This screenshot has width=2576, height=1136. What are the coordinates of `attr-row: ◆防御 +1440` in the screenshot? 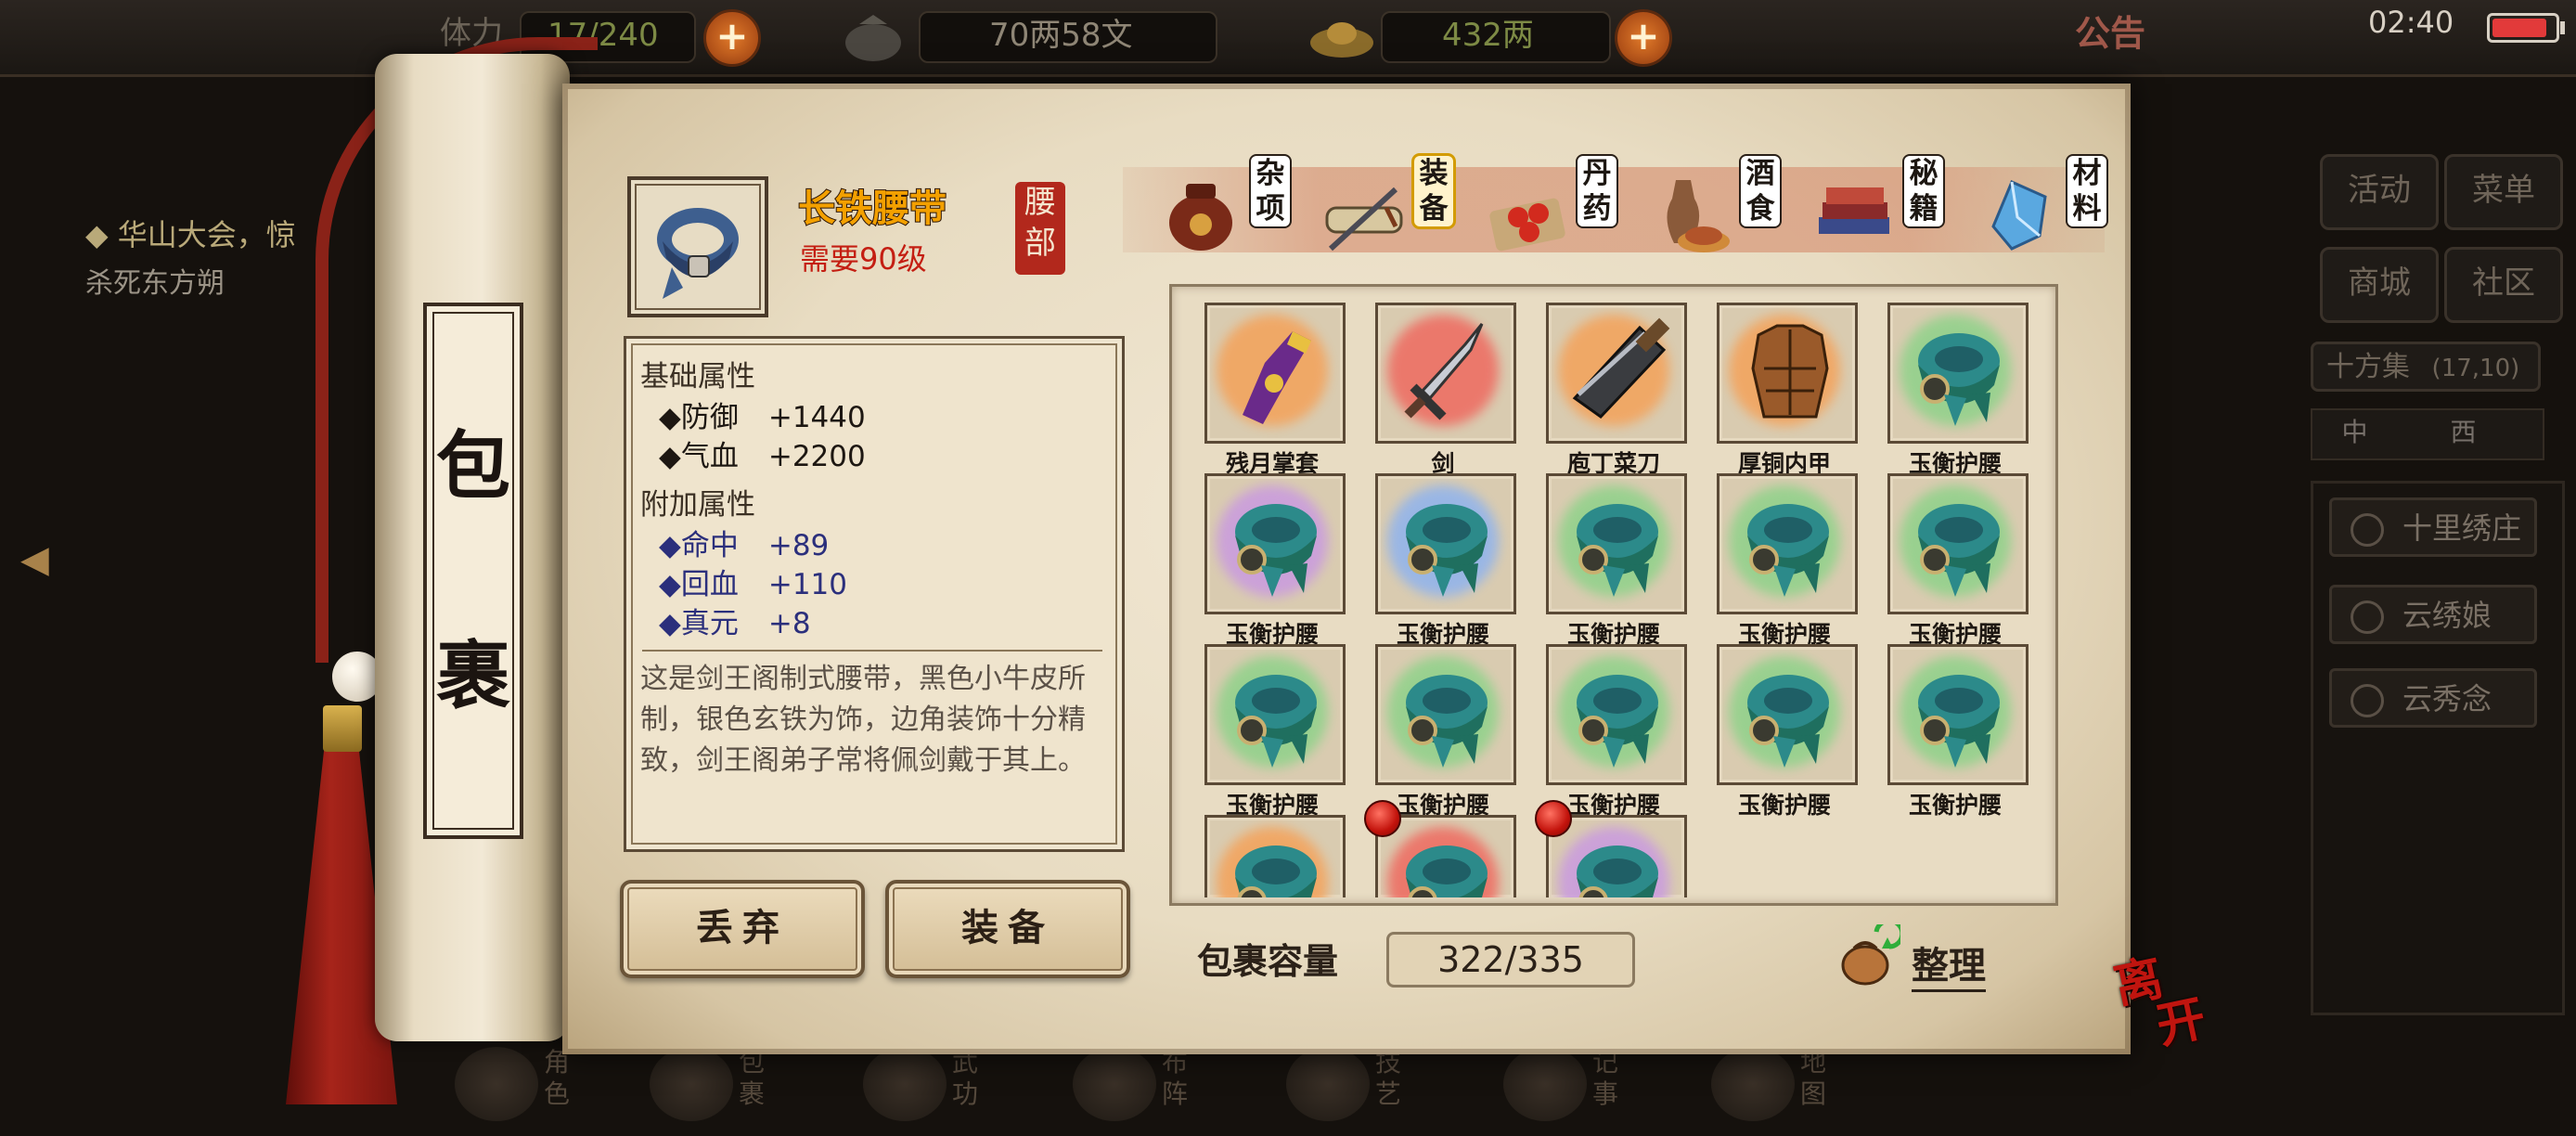 It's located at (763, 417).